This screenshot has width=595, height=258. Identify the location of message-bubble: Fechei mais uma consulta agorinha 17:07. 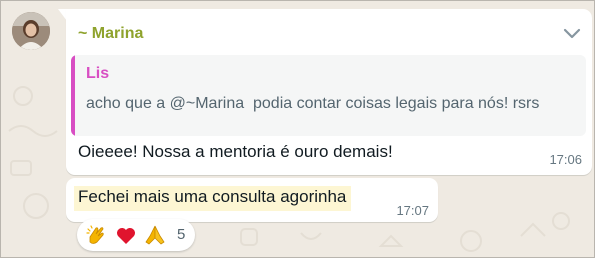
(252, 200).